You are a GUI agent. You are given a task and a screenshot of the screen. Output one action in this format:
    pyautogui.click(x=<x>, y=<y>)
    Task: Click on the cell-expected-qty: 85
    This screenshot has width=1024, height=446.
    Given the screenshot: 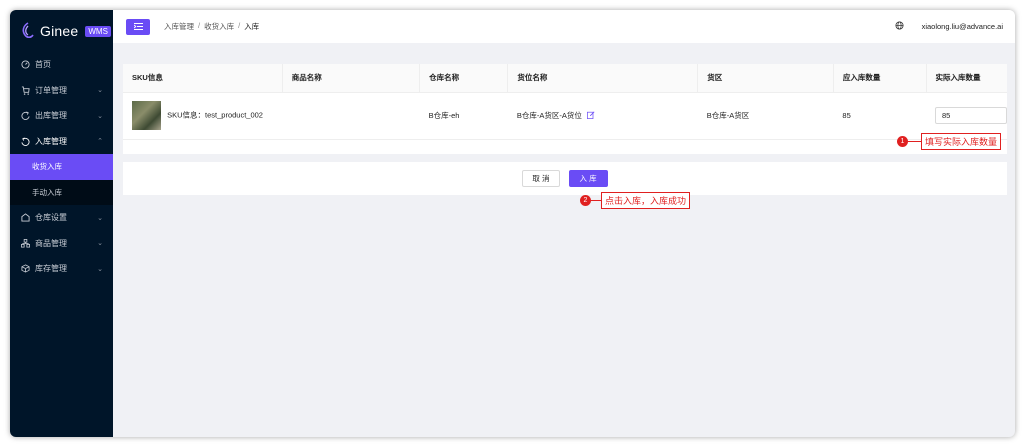 What is the action you would take?
    pyautogui.click(x=879, y=115)
    